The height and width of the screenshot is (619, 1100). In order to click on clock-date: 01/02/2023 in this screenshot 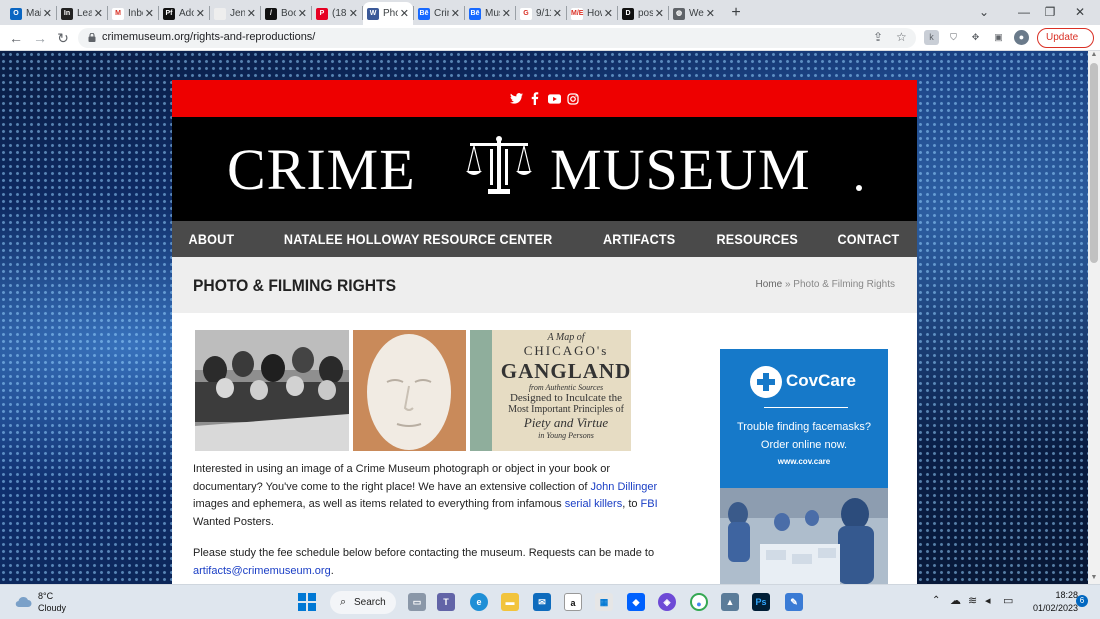, I will do `click(1050, 608)`.